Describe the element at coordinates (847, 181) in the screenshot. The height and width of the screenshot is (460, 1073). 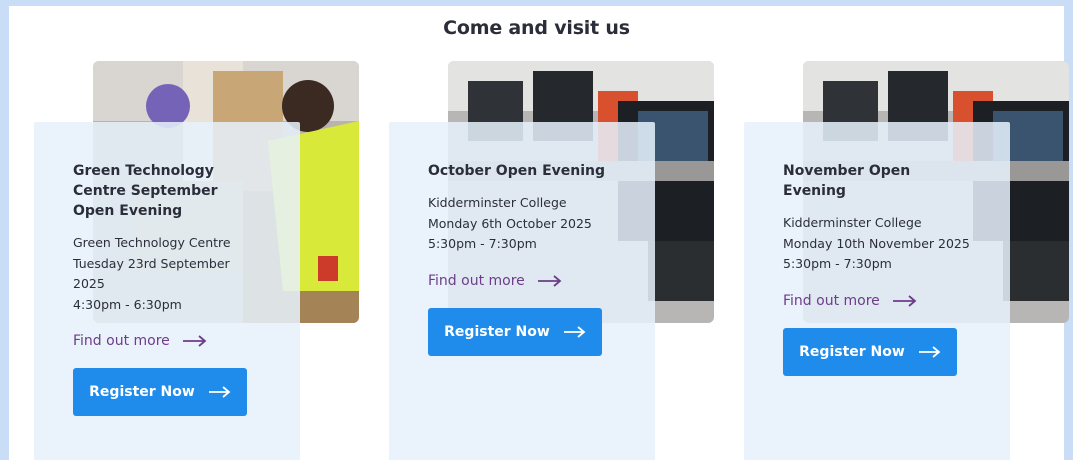
I see `event-title: November Open Evening` at that location.